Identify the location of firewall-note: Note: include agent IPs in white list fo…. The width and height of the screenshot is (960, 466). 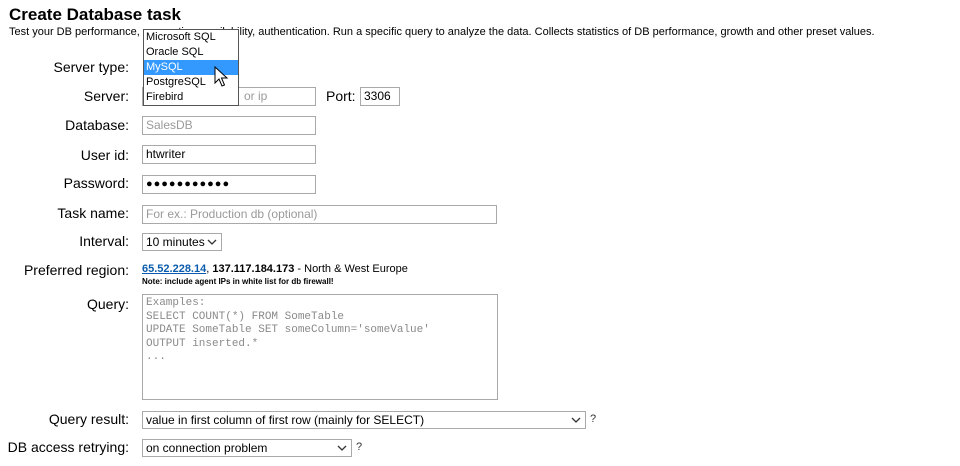
(238, 281).